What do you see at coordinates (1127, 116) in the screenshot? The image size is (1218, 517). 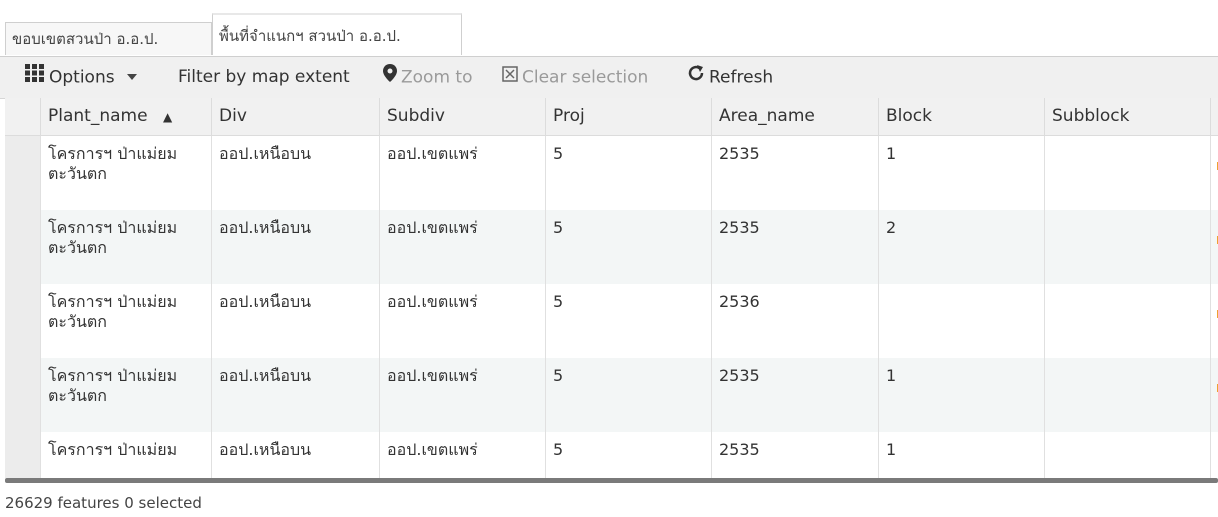 I see `column-header-subblock: Subblock` at bounding box center [1127, 116].